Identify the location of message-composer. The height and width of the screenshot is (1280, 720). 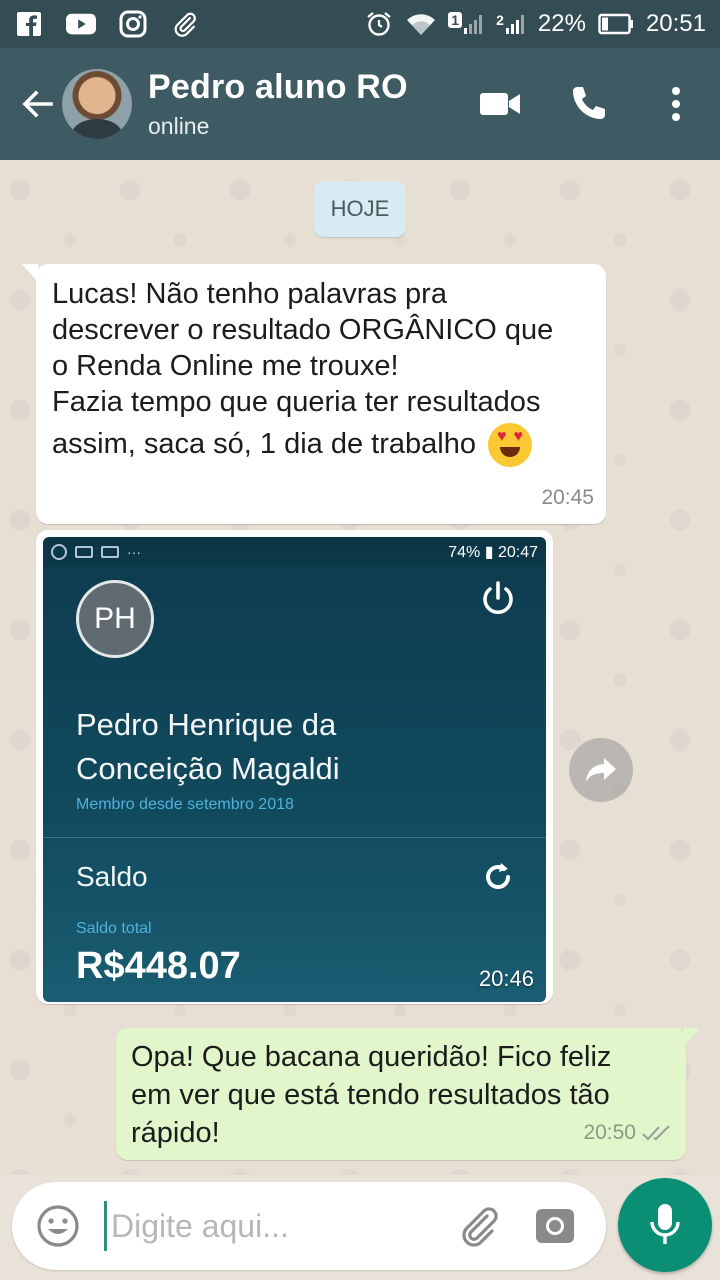
(309, 1226).